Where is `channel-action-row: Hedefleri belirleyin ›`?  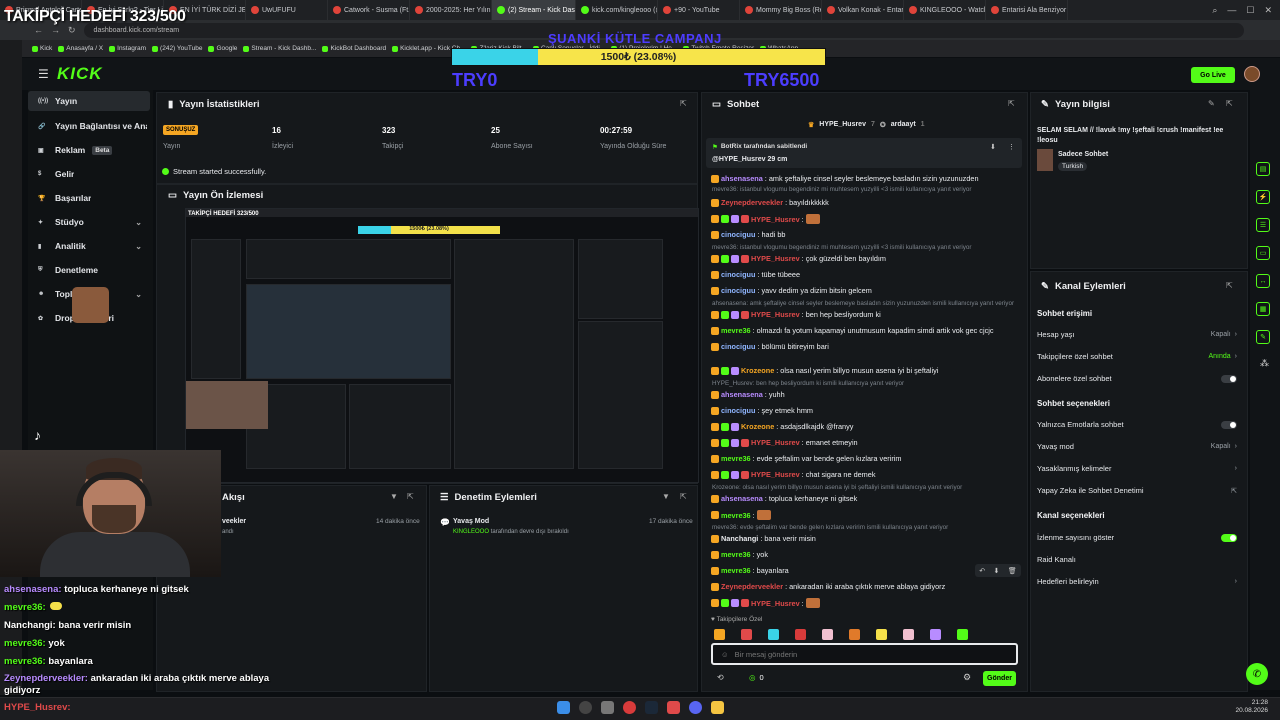
channel-action-row: Hedefleri belirleyin › is located at coordinates (1137, 581).